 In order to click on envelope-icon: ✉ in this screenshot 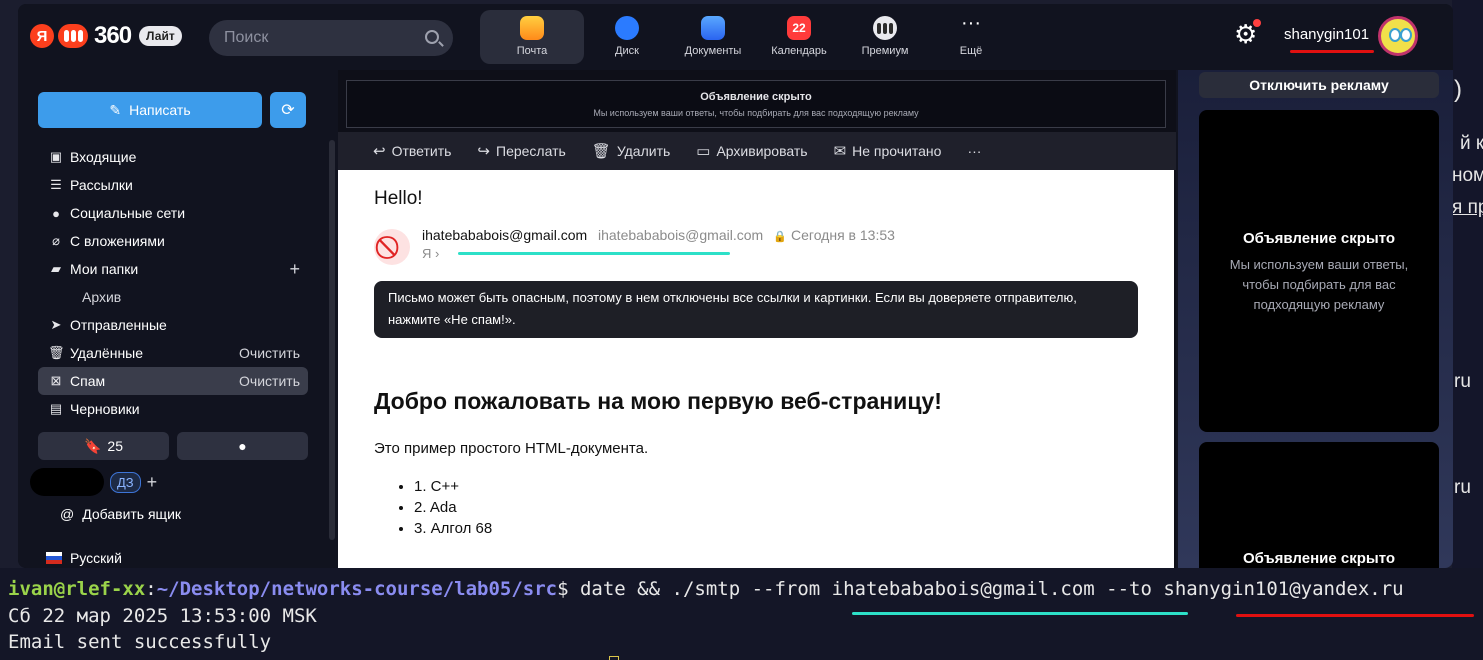, I will do `click(840, 151)`.